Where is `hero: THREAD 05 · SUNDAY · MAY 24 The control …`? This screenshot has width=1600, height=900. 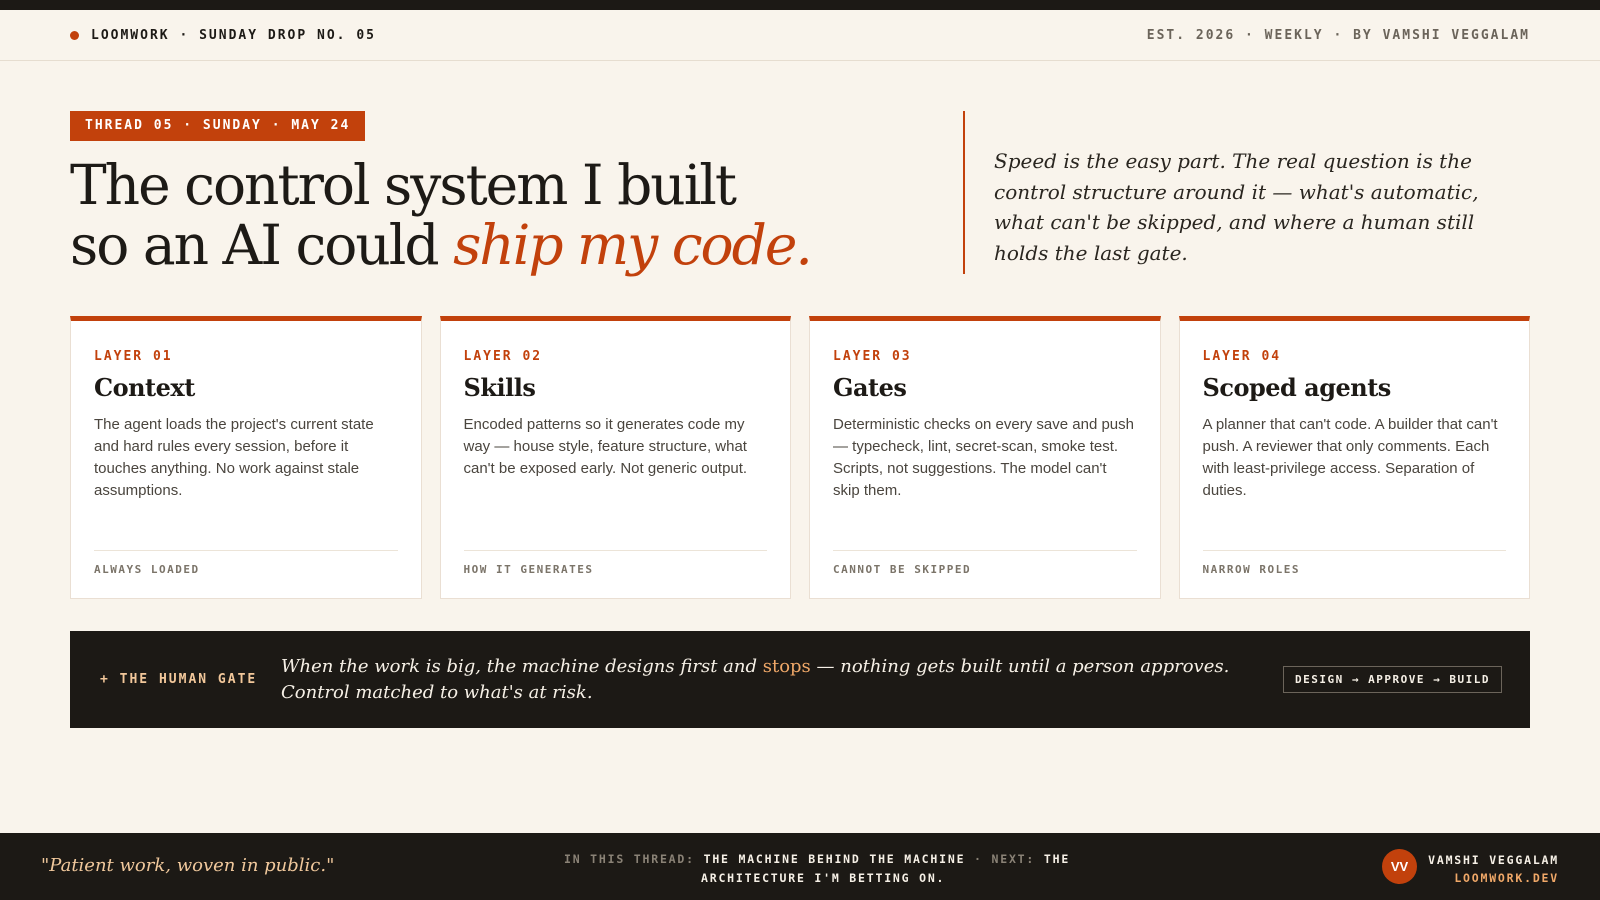 hero: THREAD 05 · SUNDAY · MAY 24 The control … is located at coordinates (470, 193).